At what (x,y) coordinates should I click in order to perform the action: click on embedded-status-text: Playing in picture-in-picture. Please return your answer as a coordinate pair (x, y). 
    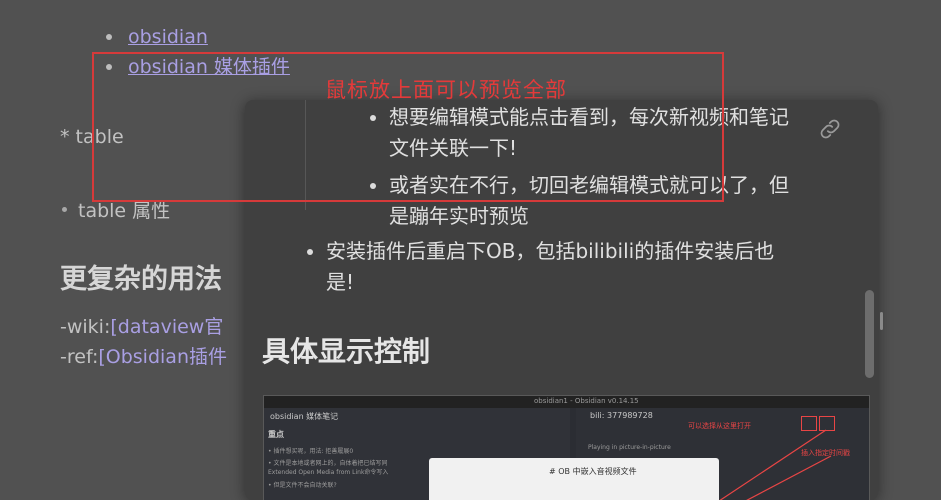
    Looking at the image, I should click on (629, 447).